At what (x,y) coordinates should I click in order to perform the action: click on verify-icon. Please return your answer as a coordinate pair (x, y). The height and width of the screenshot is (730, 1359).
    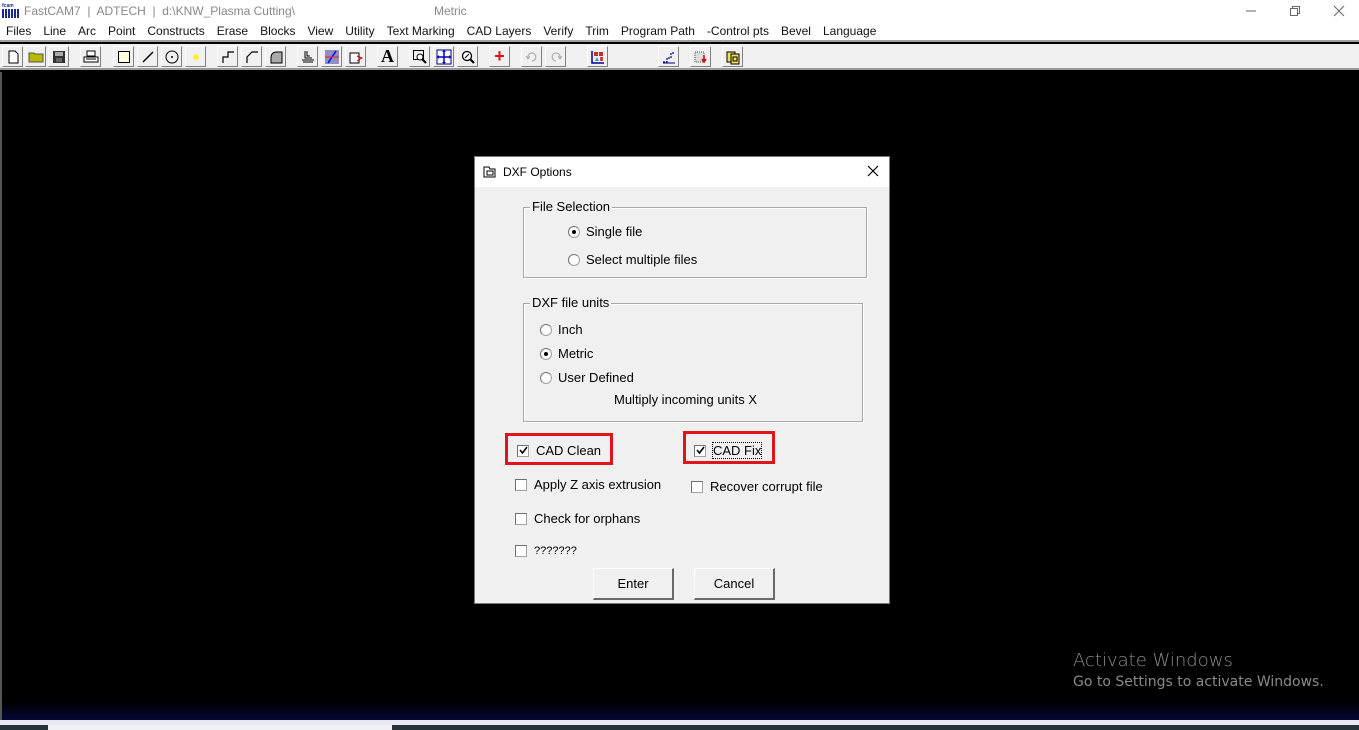
    Looking at the image, I should click on (700, 57).